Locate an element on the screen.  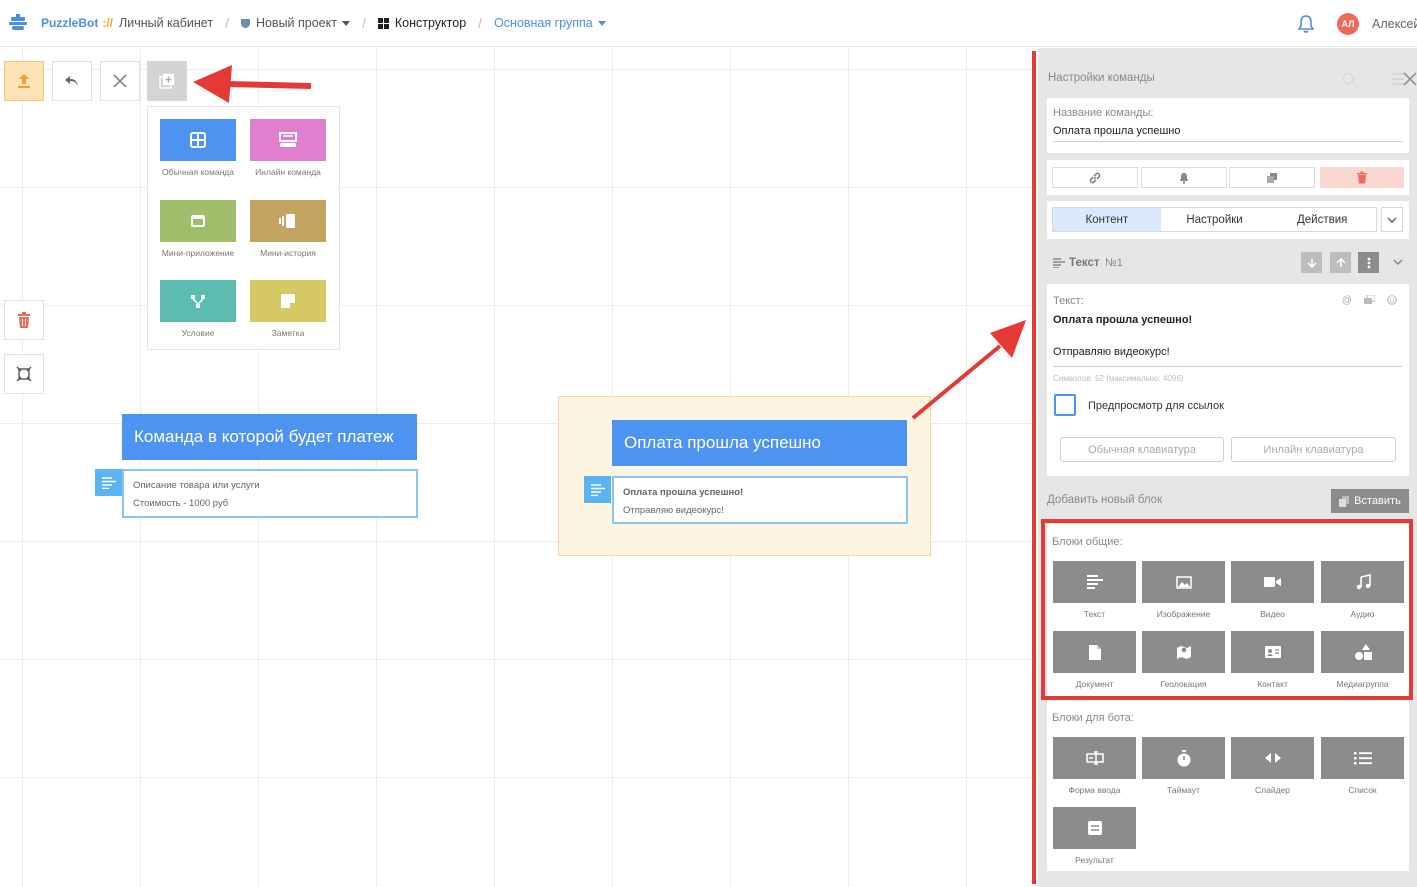
arrow-down-icon is located at coordinates (1311, 263).